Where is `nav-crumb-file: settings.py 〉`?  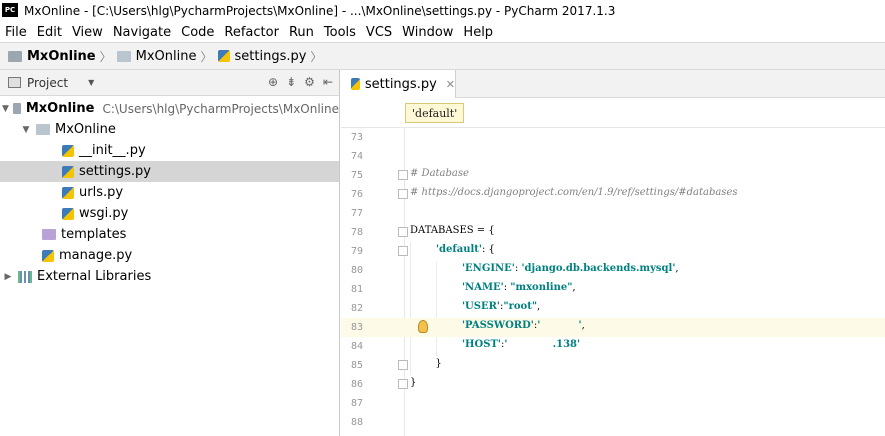 nav-crumb-file: settings.py 〉 is located at coordinates (272, 56).